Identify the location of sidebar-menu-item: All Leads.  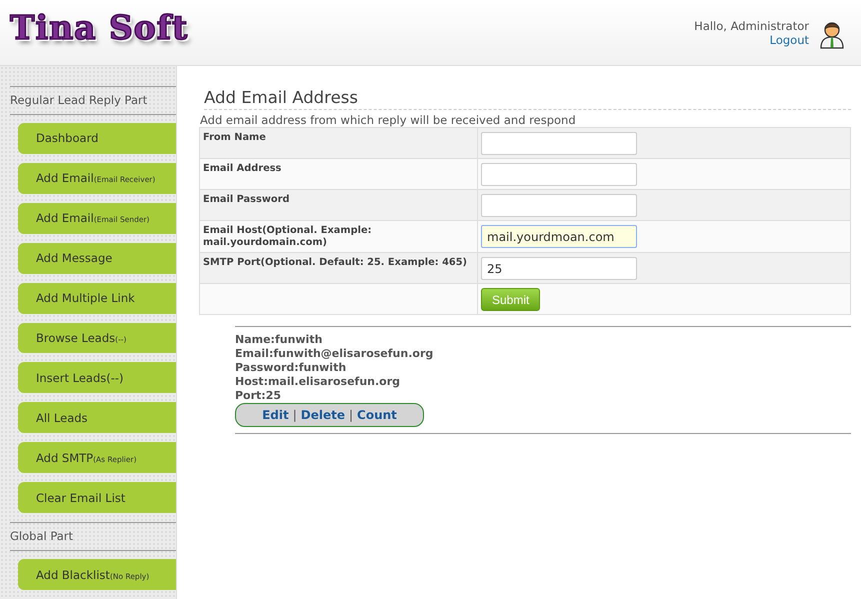
(97, 418).